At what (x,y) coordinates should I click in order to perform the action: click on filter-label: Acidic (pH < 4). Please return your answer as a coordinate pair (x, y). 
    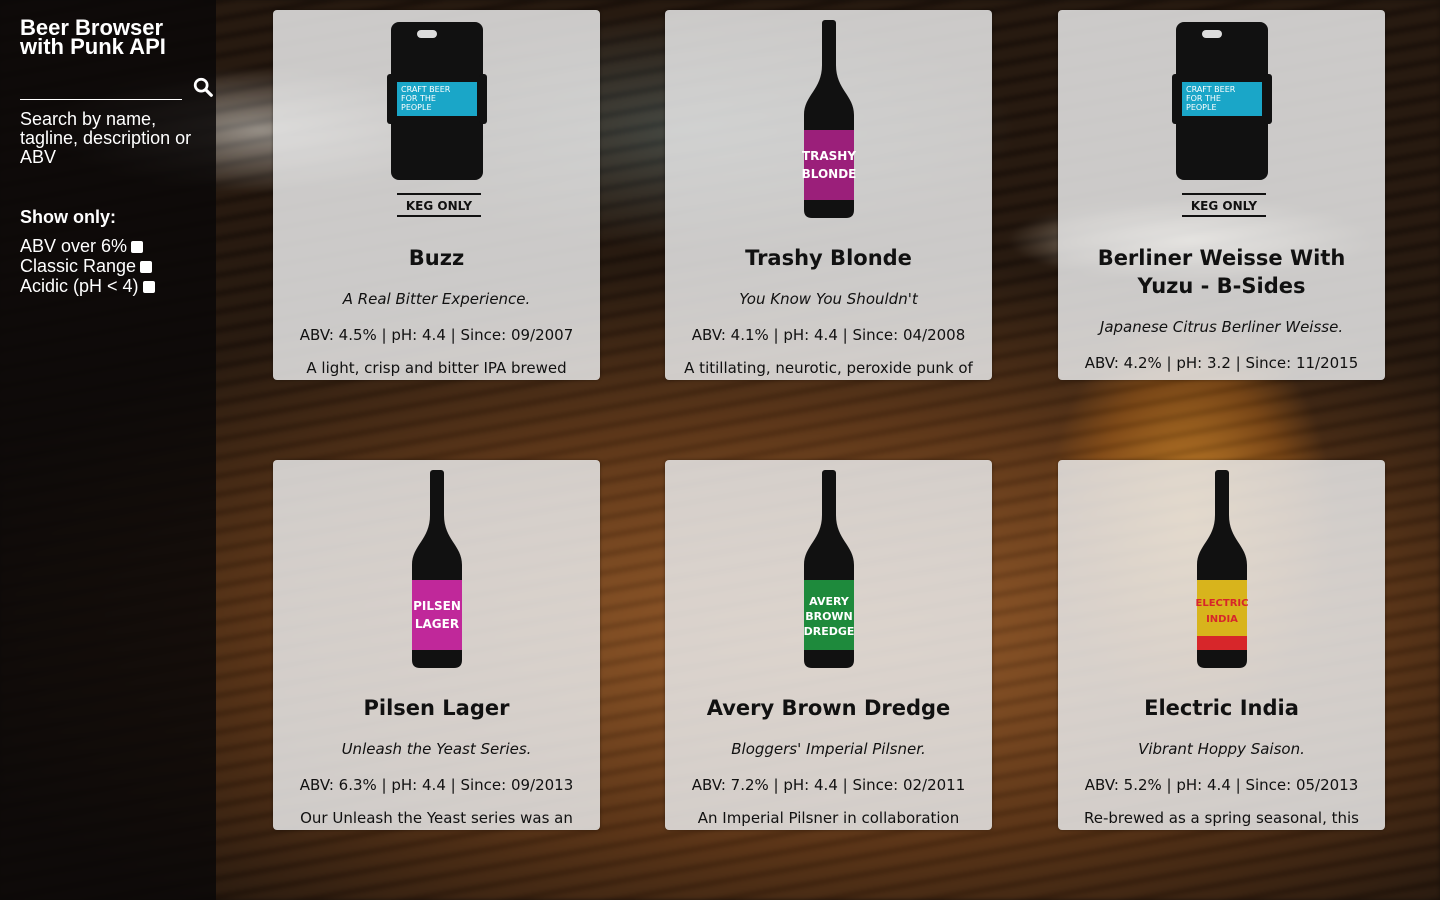
    Looking at the image, I should click on (79, 286).